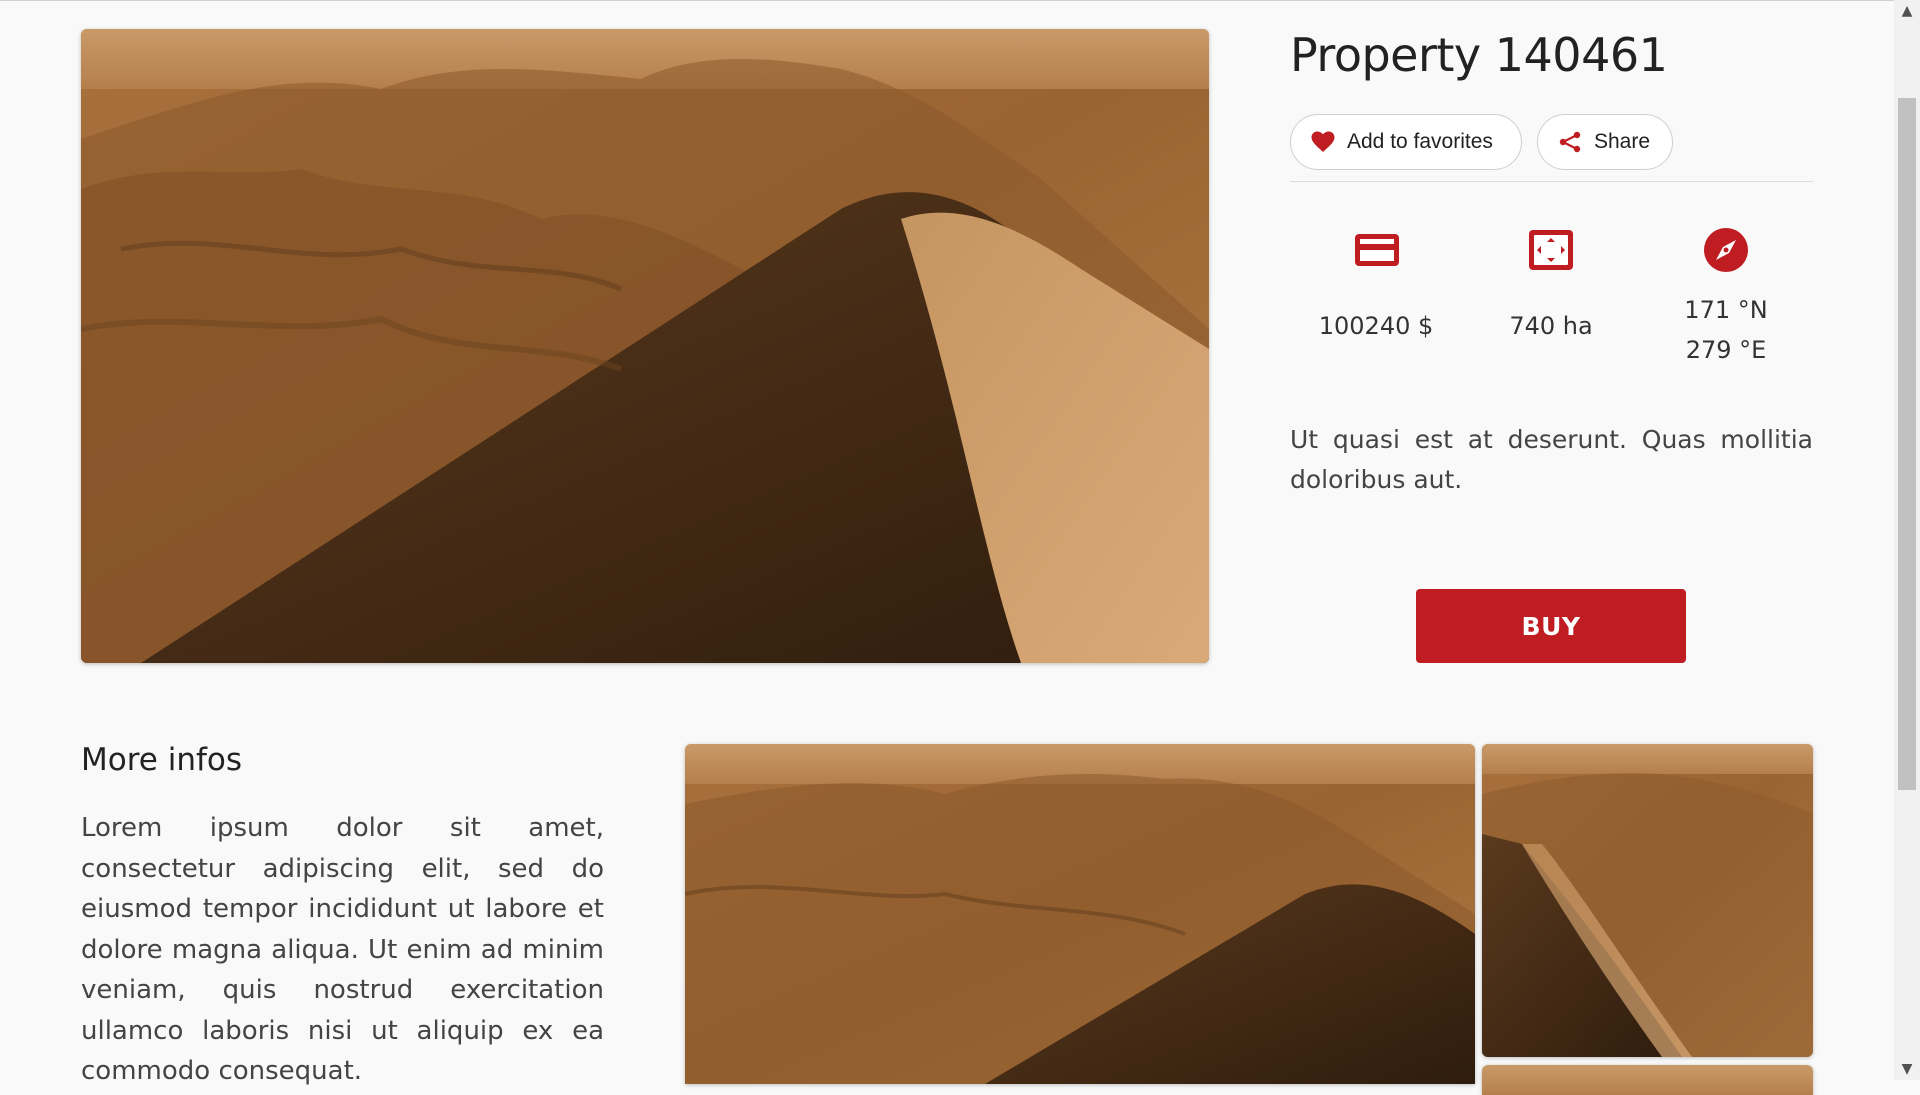 The image size is (1920, 1095). What do you see at coordinates (1377, 250) in the screenshot?
I see `credit-card-icon` at bounding box center [1377, 250].